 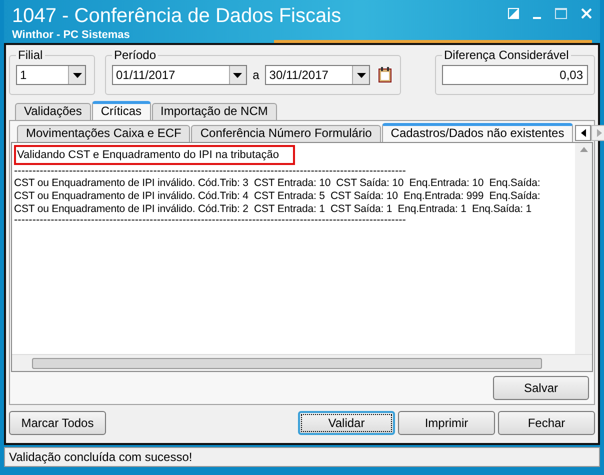 I want to click on log-heading: Validando CST e Enquadramento do IPI na tributação, so click(x=154, y=155).